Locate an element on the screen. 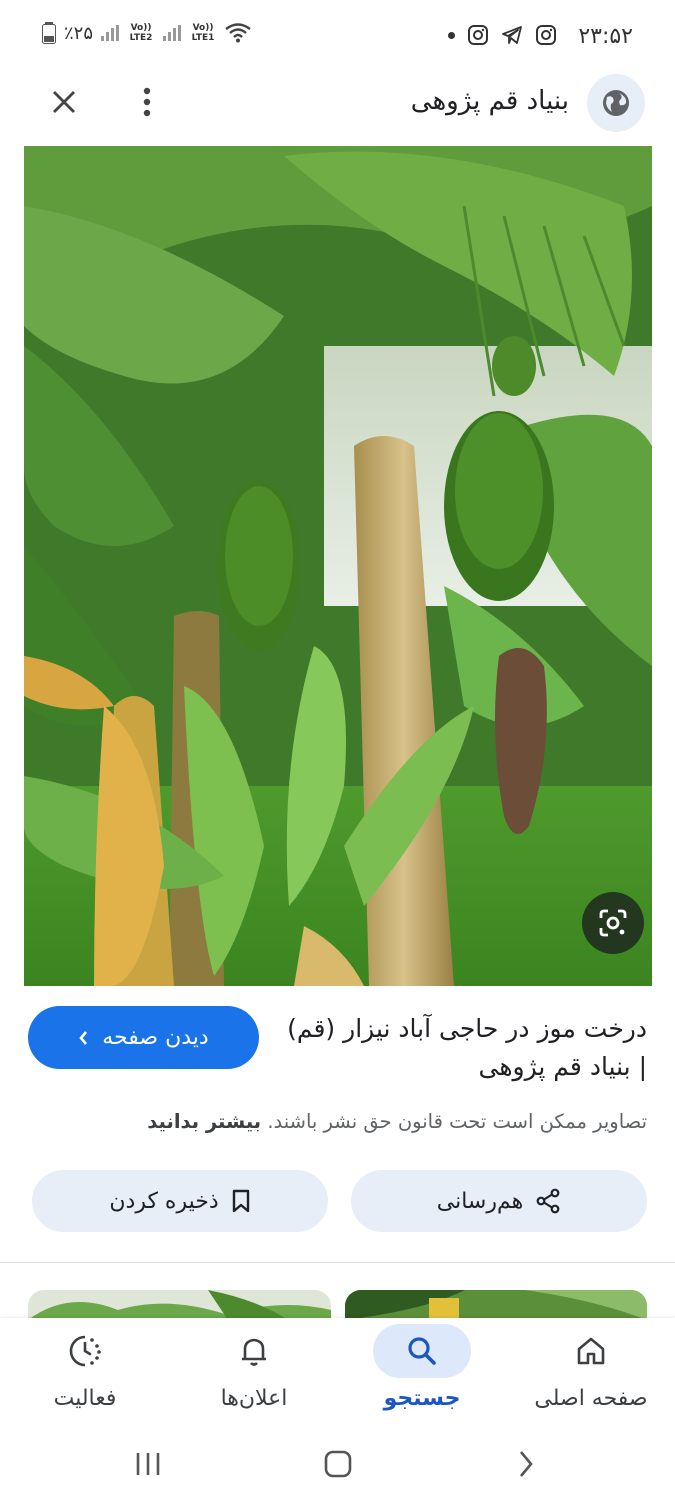  globe-icon is located at coordinates (616, 103).